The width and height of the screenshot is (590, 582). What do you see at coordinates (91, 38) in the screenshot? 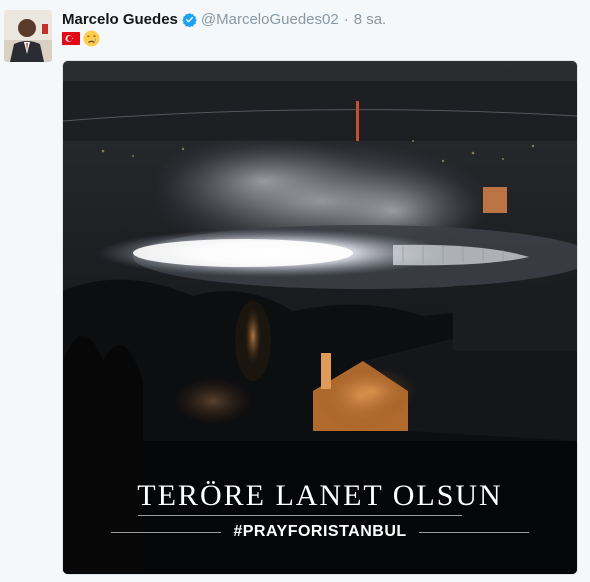
I see `crying-face-icon` at bounding box center [91, 38].